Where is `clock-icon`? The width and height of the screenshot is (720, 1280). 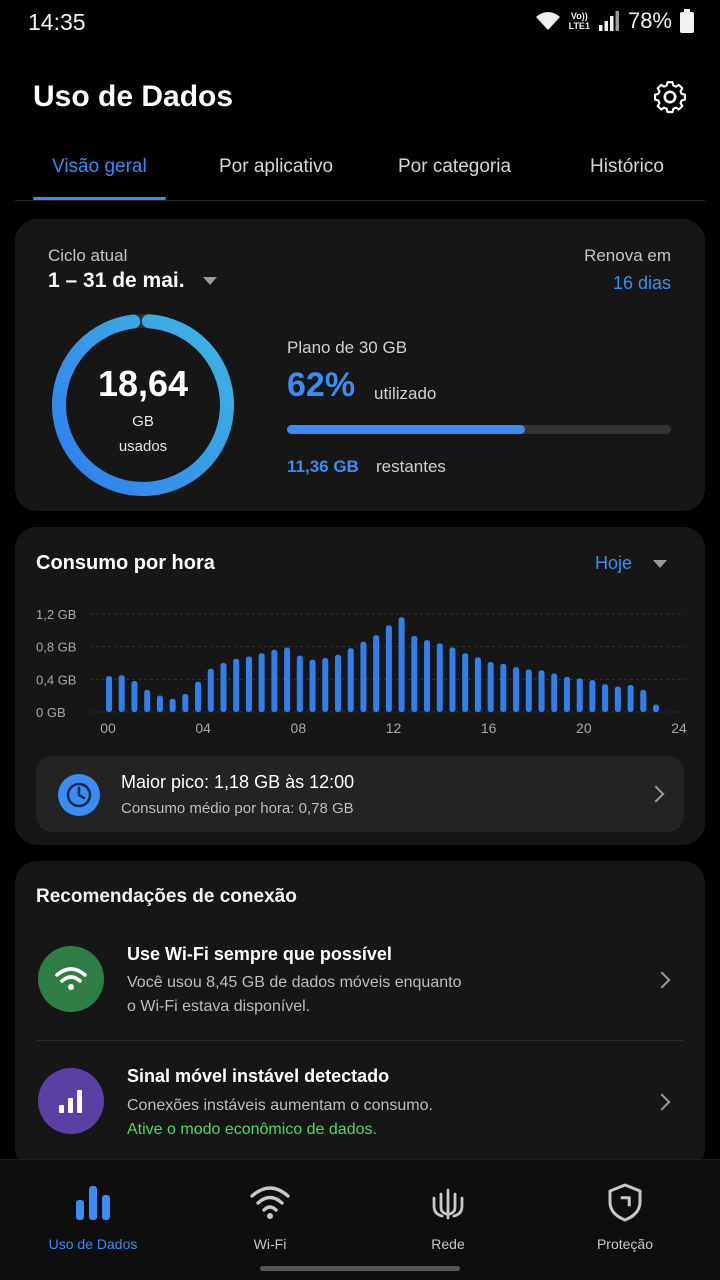
clock-icon is located at coordinates (79, 795).